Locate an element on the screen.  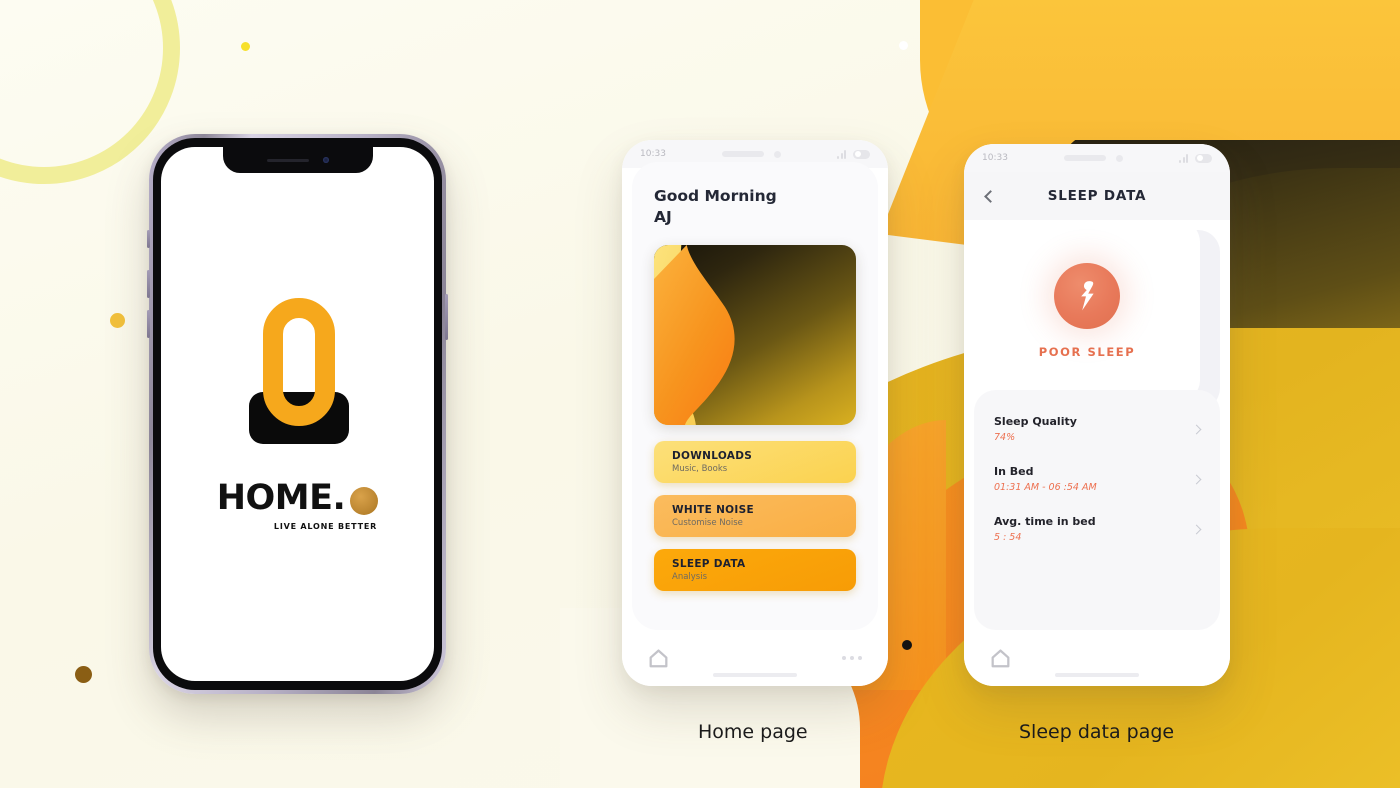
sleep-header: SLEEP DATA is located at coordinates (1097, 196).